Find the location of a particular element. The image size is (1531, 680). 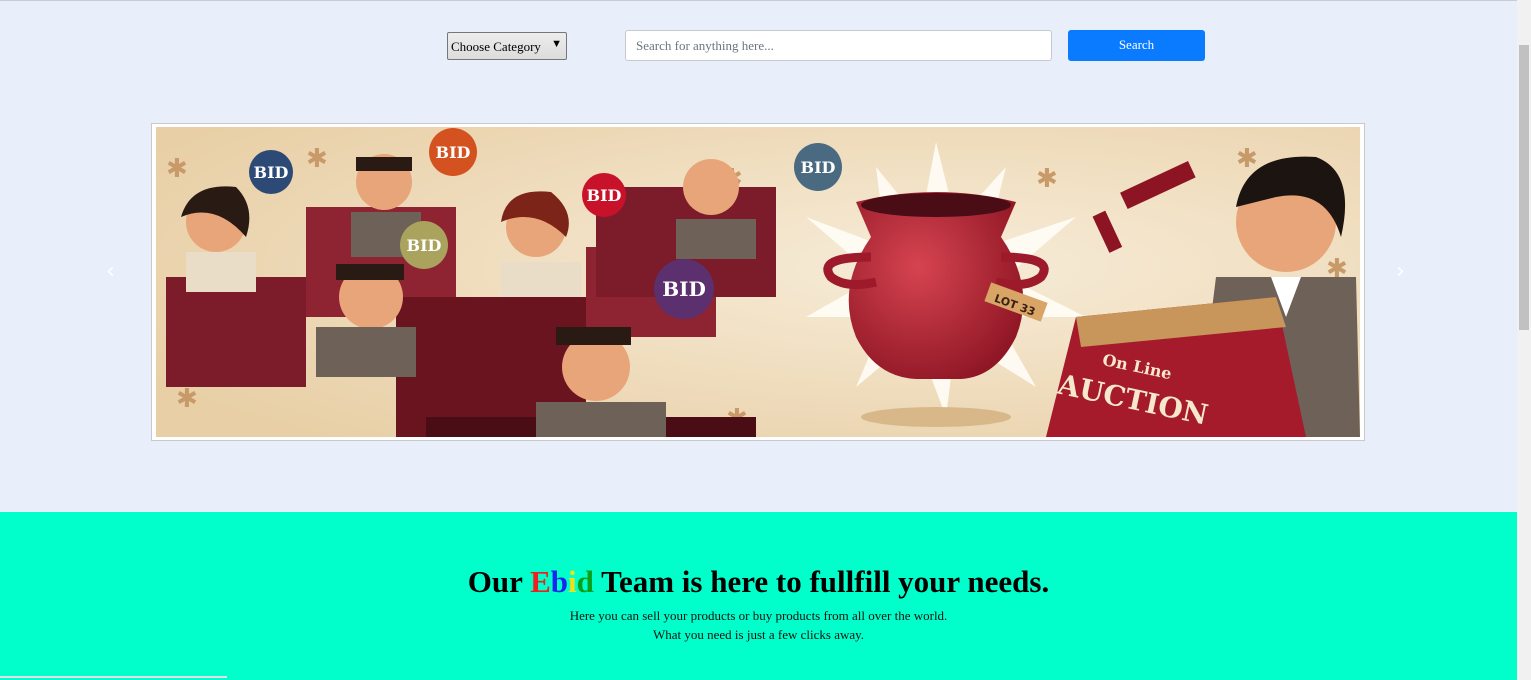

chevron-left-icon: ‹ is located at coordinates (110, 271).